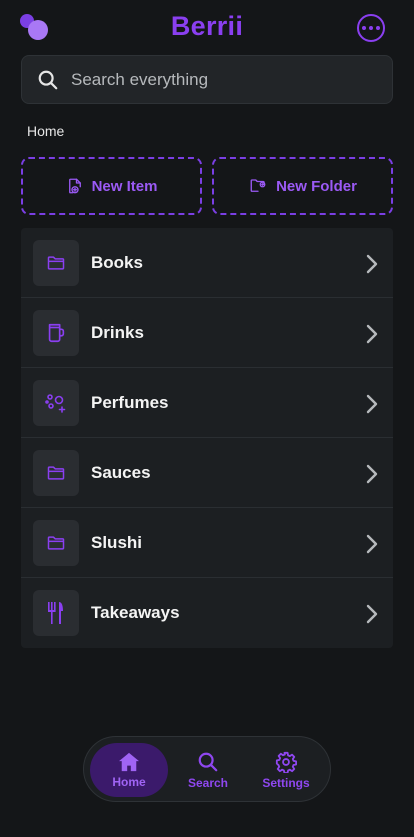 The width and height of the screenshot is (414, 837). I want to click on folder-label: Books, so click(117, 262).